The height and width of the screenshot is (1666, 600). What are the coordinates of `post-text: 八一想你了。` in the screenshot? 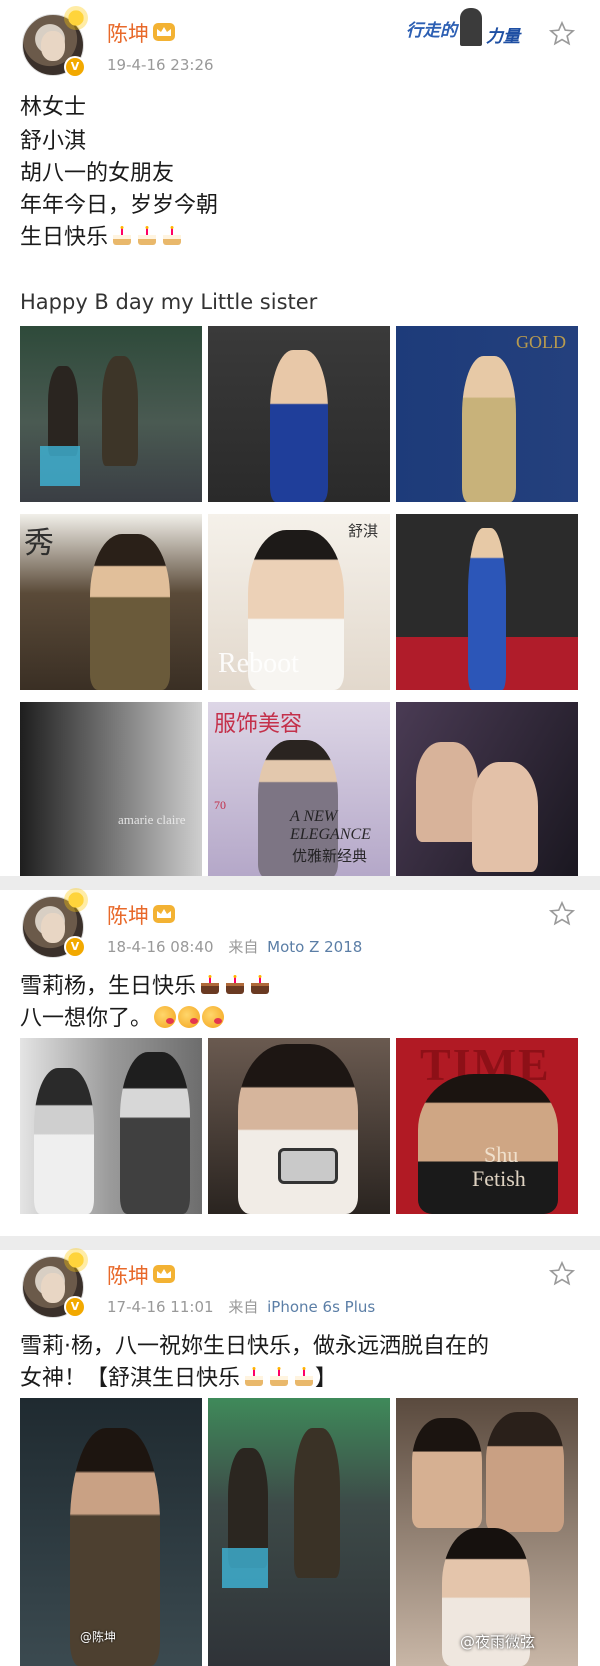 It's located at (86, 1018).